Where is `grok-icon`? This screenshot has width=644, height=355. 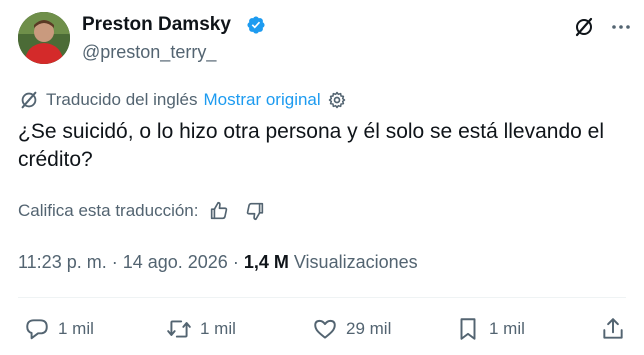
grok-icon is located at coordinates (584, 27).